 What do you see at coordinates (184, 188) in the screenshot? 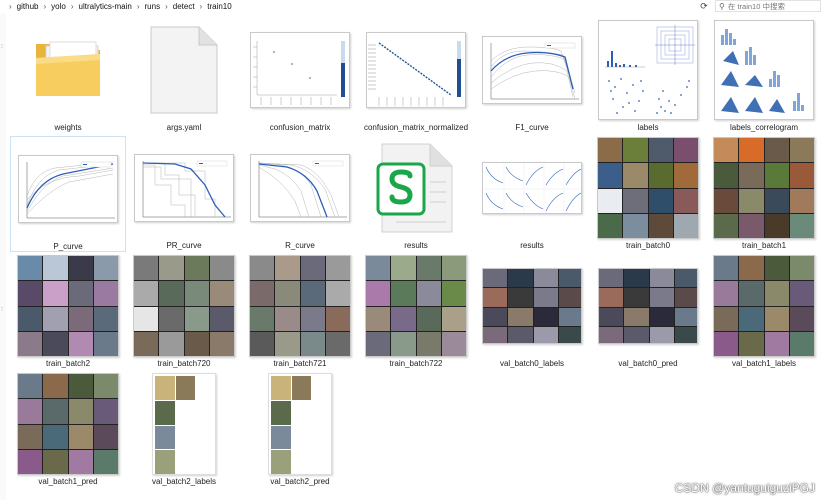
I see `pr-curve-thumbnail` at bounding box center [184, 188].